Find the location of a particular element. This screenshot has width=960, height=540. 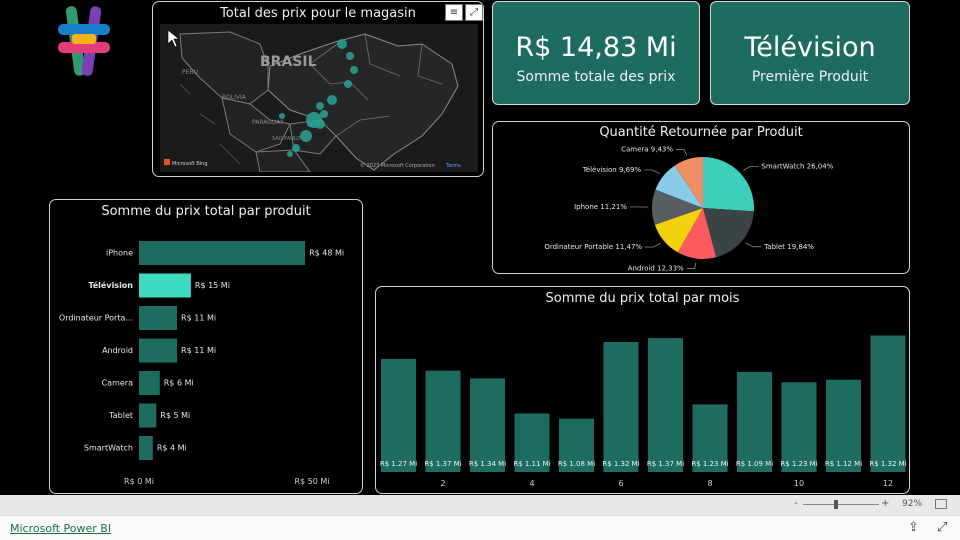

filter-icon: ≡ is located at coordinates (454, 12).